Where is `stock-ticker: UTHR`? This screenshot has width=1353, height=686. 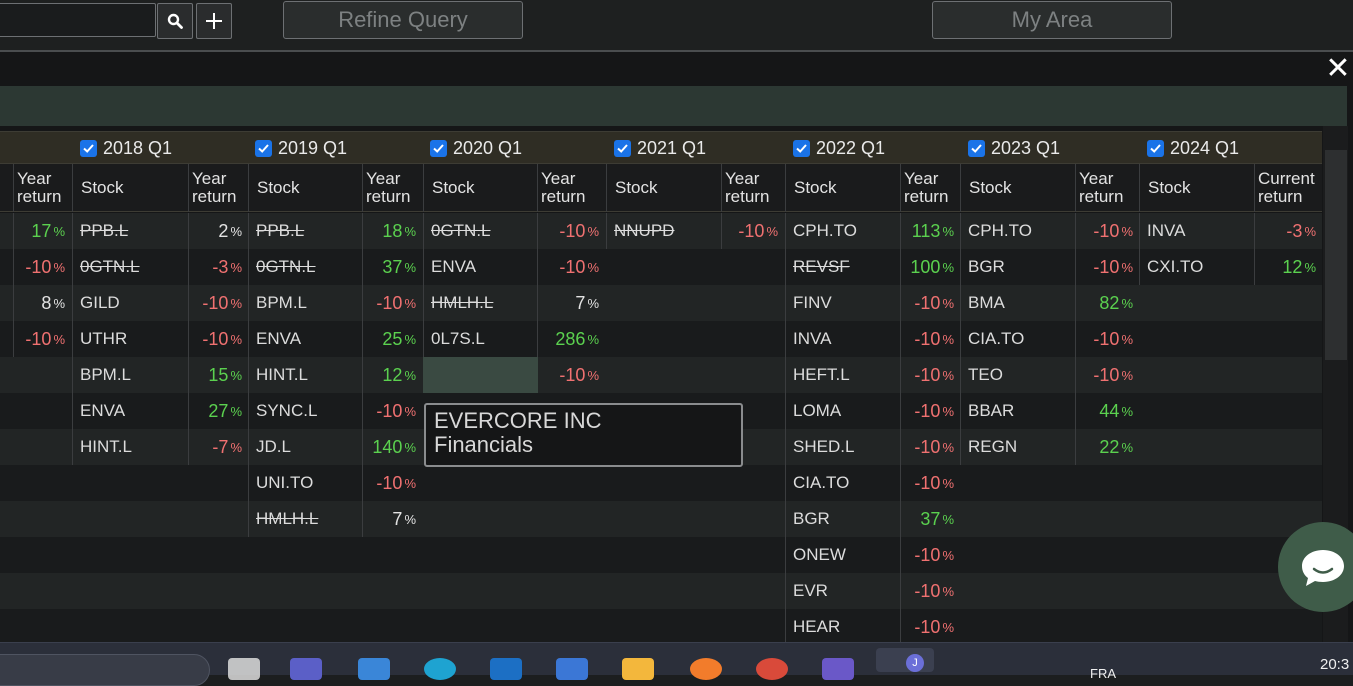
stock-ticker: UTHR is located at coordinates (130, 339).